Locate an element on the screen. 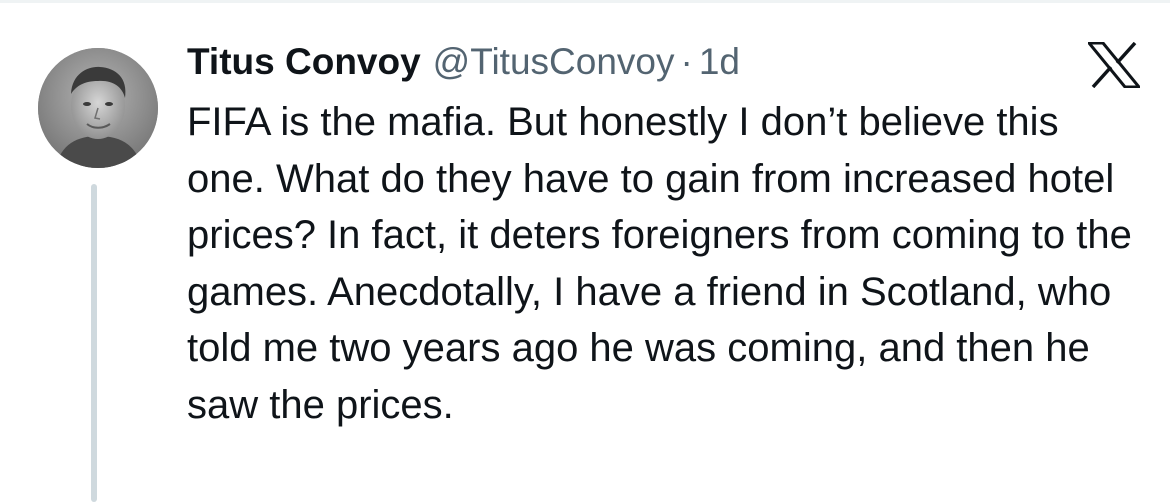 The image size is (1170, 502). author-handle: @TitusConvoy is located at coordinates (554, 62).